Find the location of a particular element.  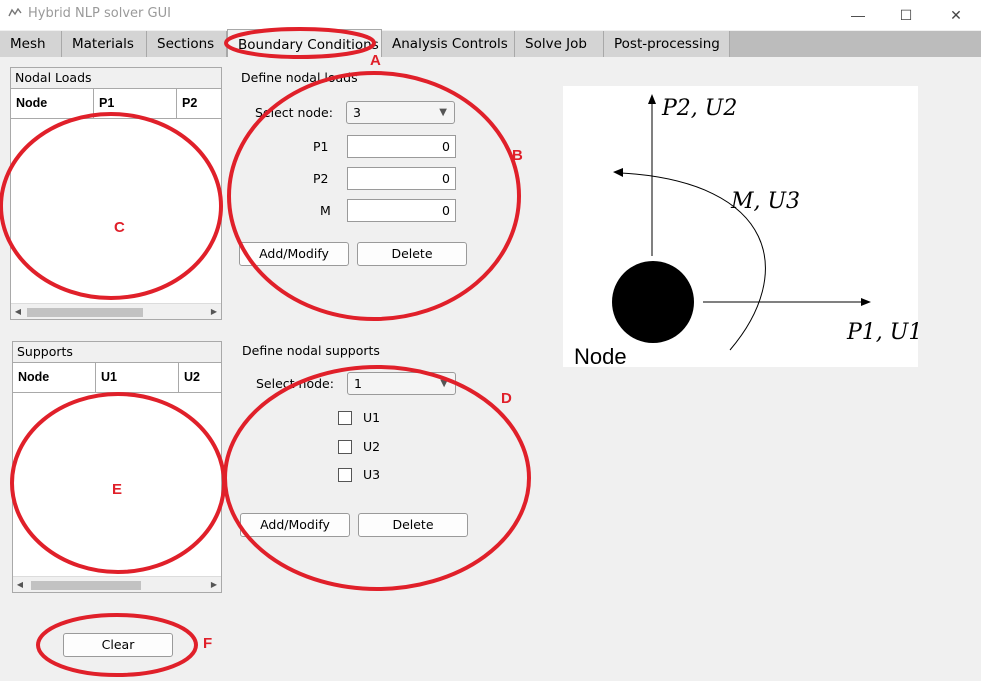

nodal-loads-title: Nodal Loads is located at coordinates (53, 77).